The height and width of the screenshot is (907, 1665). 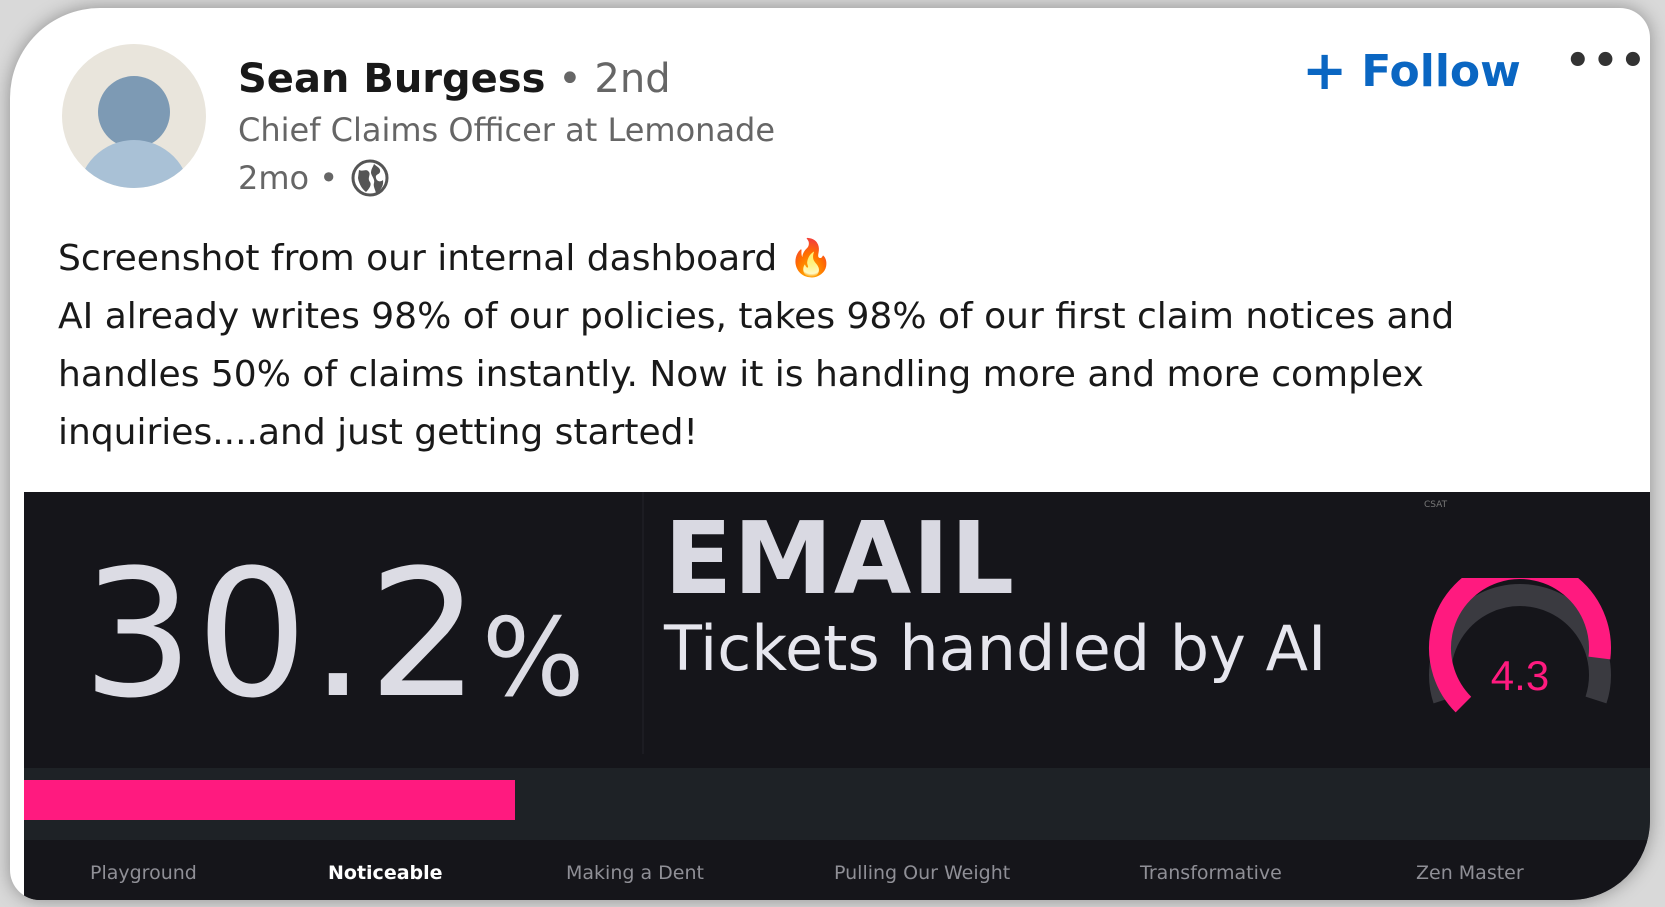 What do you see at coordinates (614, 79) in the screenshot?
I see `connection-degree: • 2nd` at bounding box center [614, 79].